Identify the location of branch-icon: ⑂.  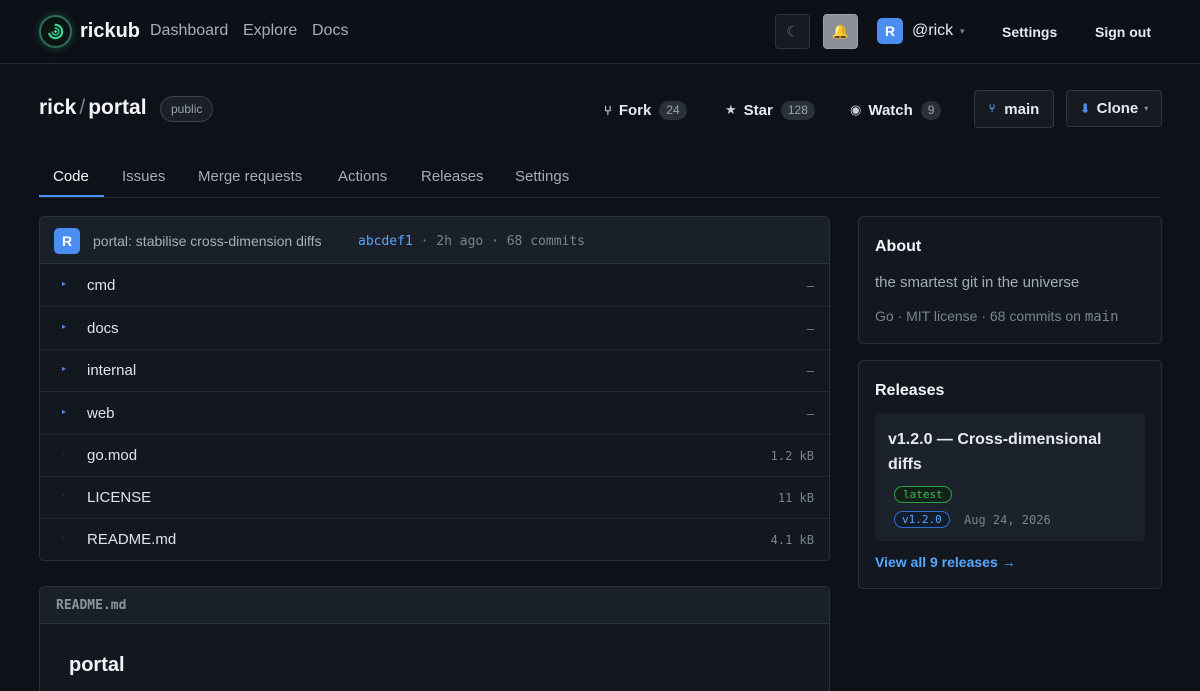
(992, 109).